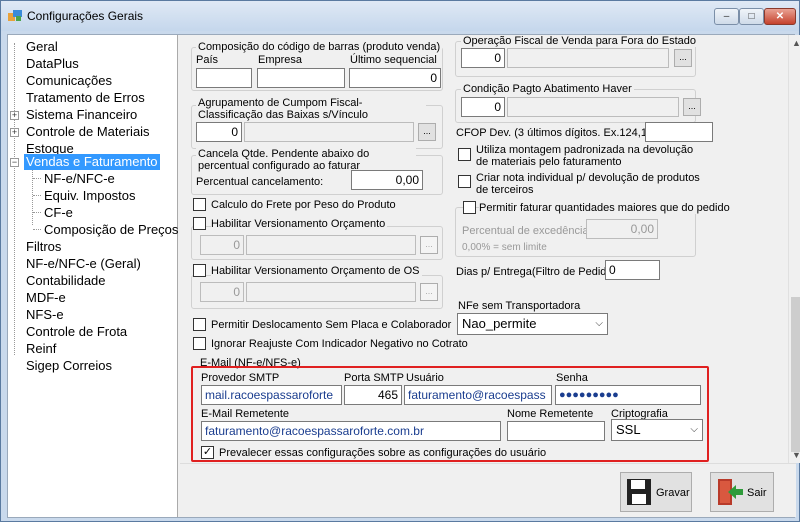 The image size is (800, 522). I want to click on operacao-code-input: 0, so click(483, 58).